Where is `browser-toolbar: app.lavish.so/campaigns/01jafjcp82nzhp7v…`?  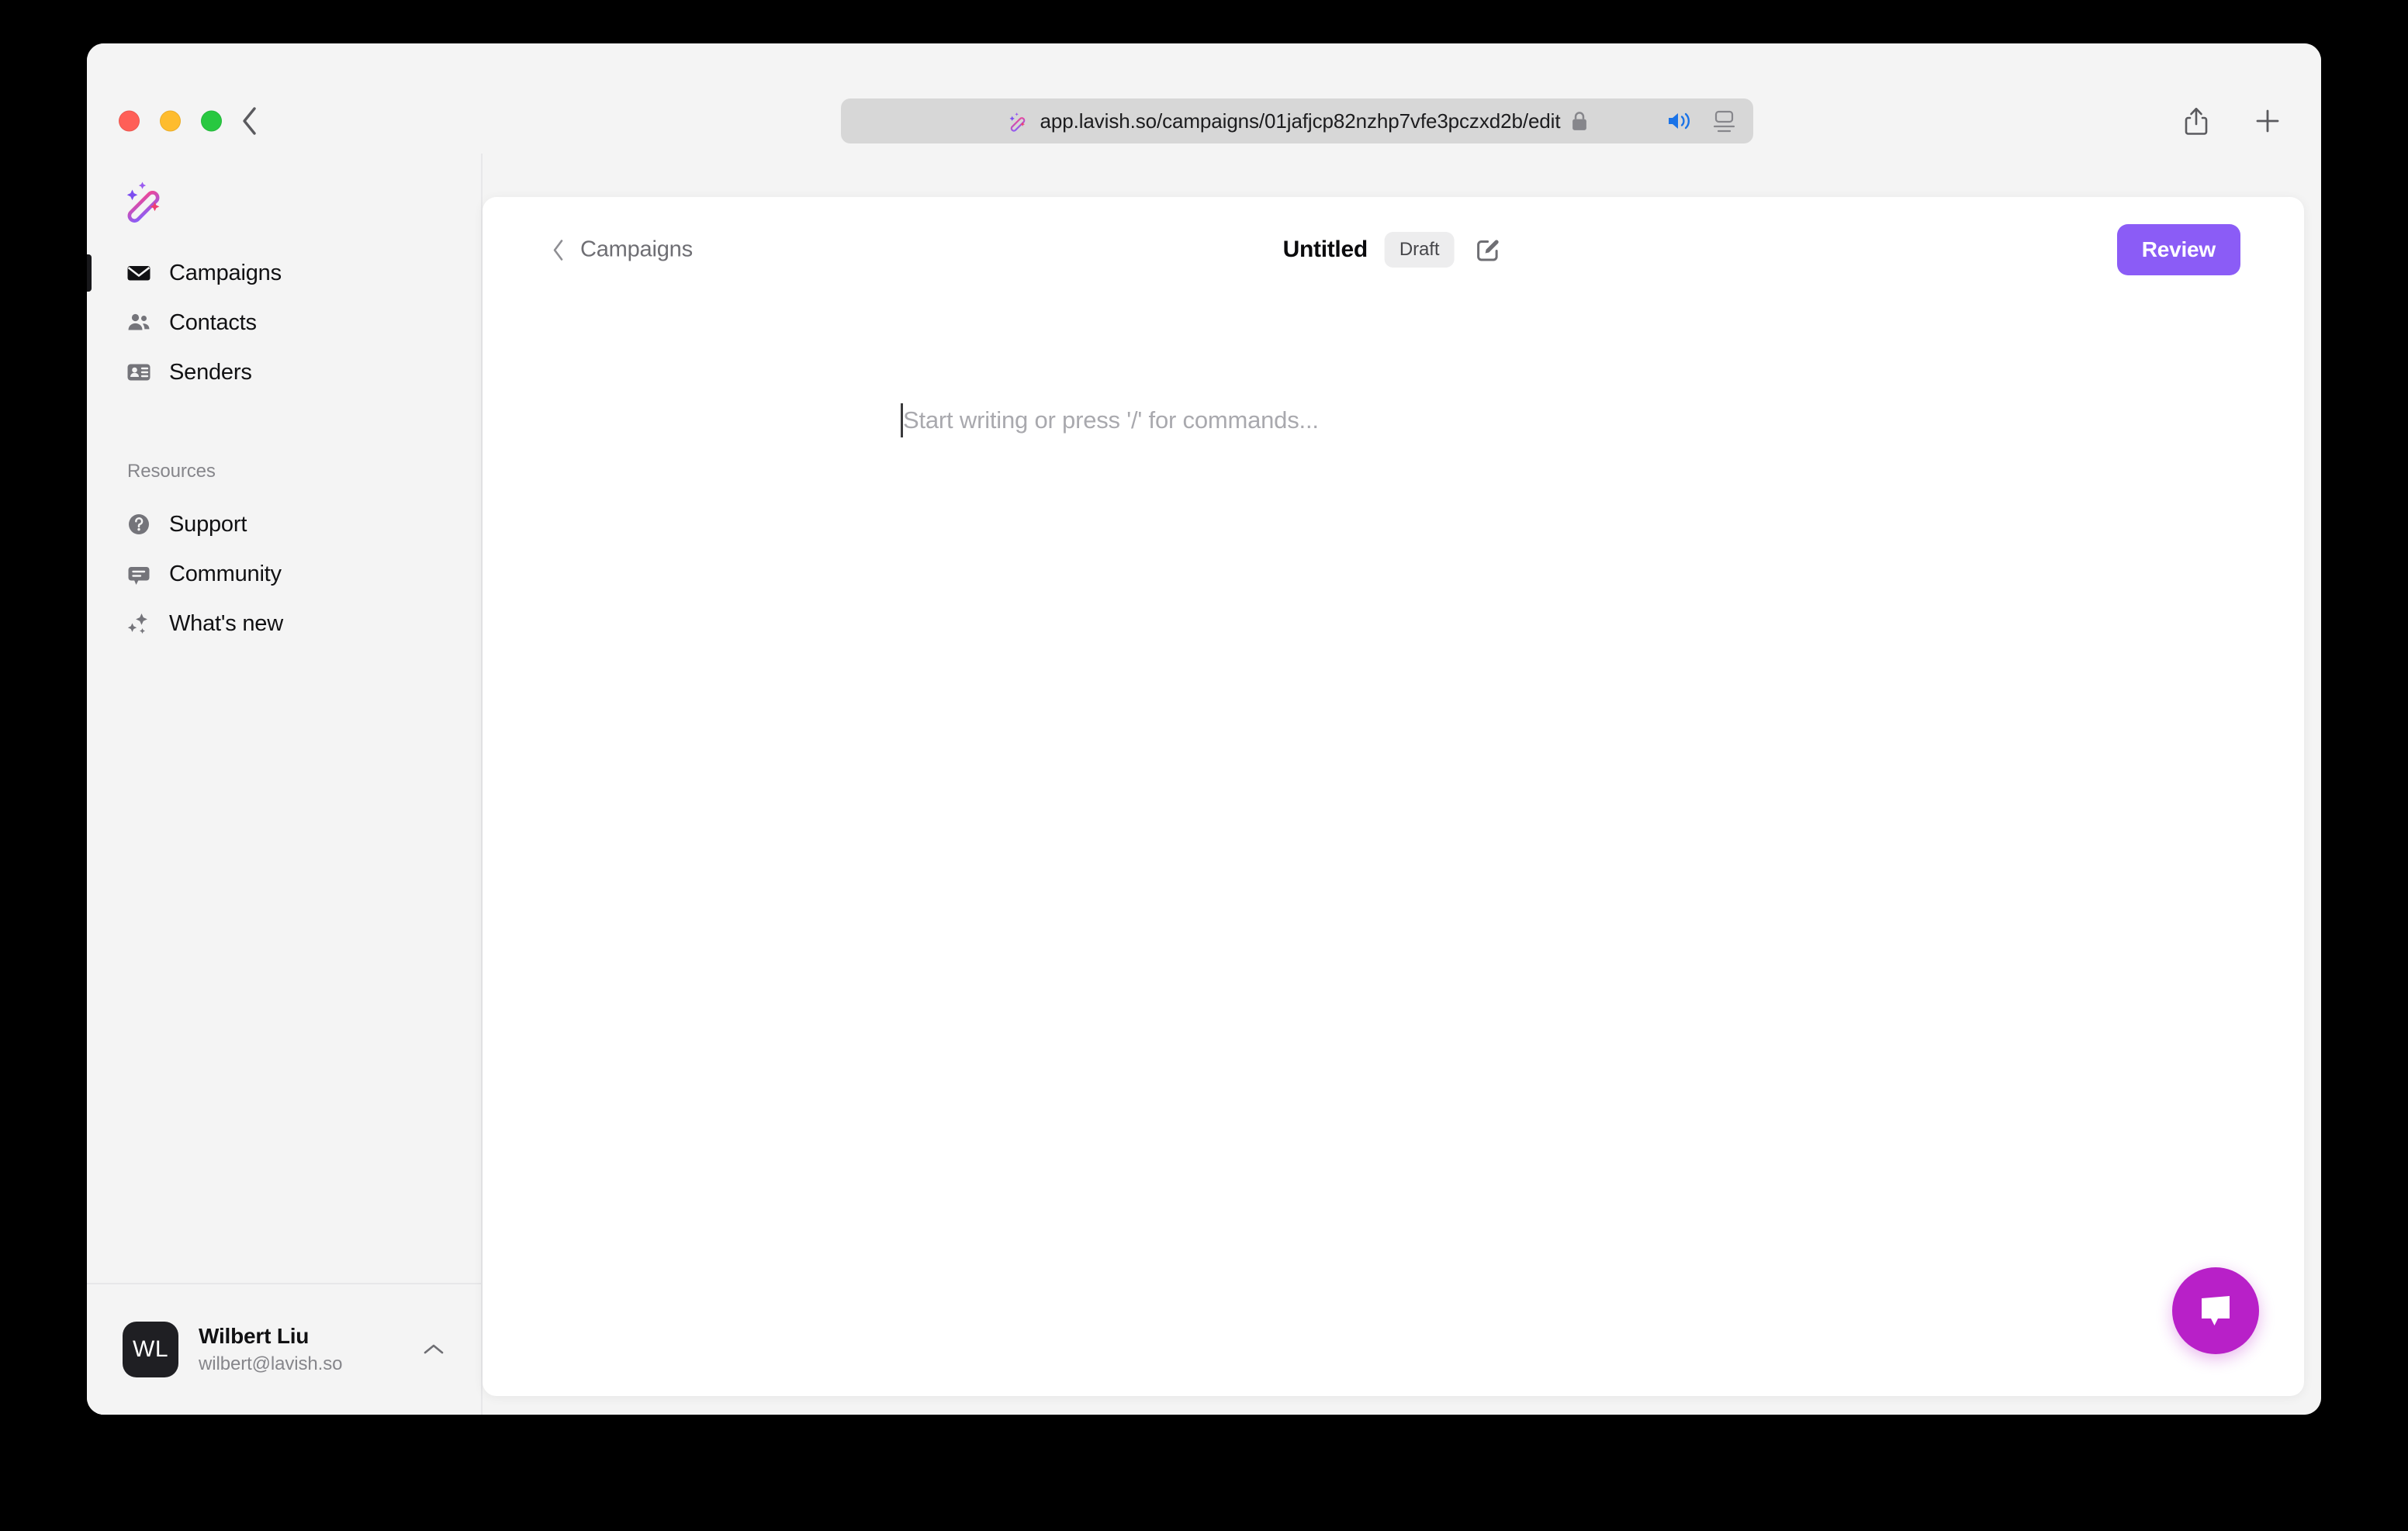 browser-toolbar: app.lavish.so/campaigns/01jafjcp82nzhp7v… is located at coordinates (1204, 98).